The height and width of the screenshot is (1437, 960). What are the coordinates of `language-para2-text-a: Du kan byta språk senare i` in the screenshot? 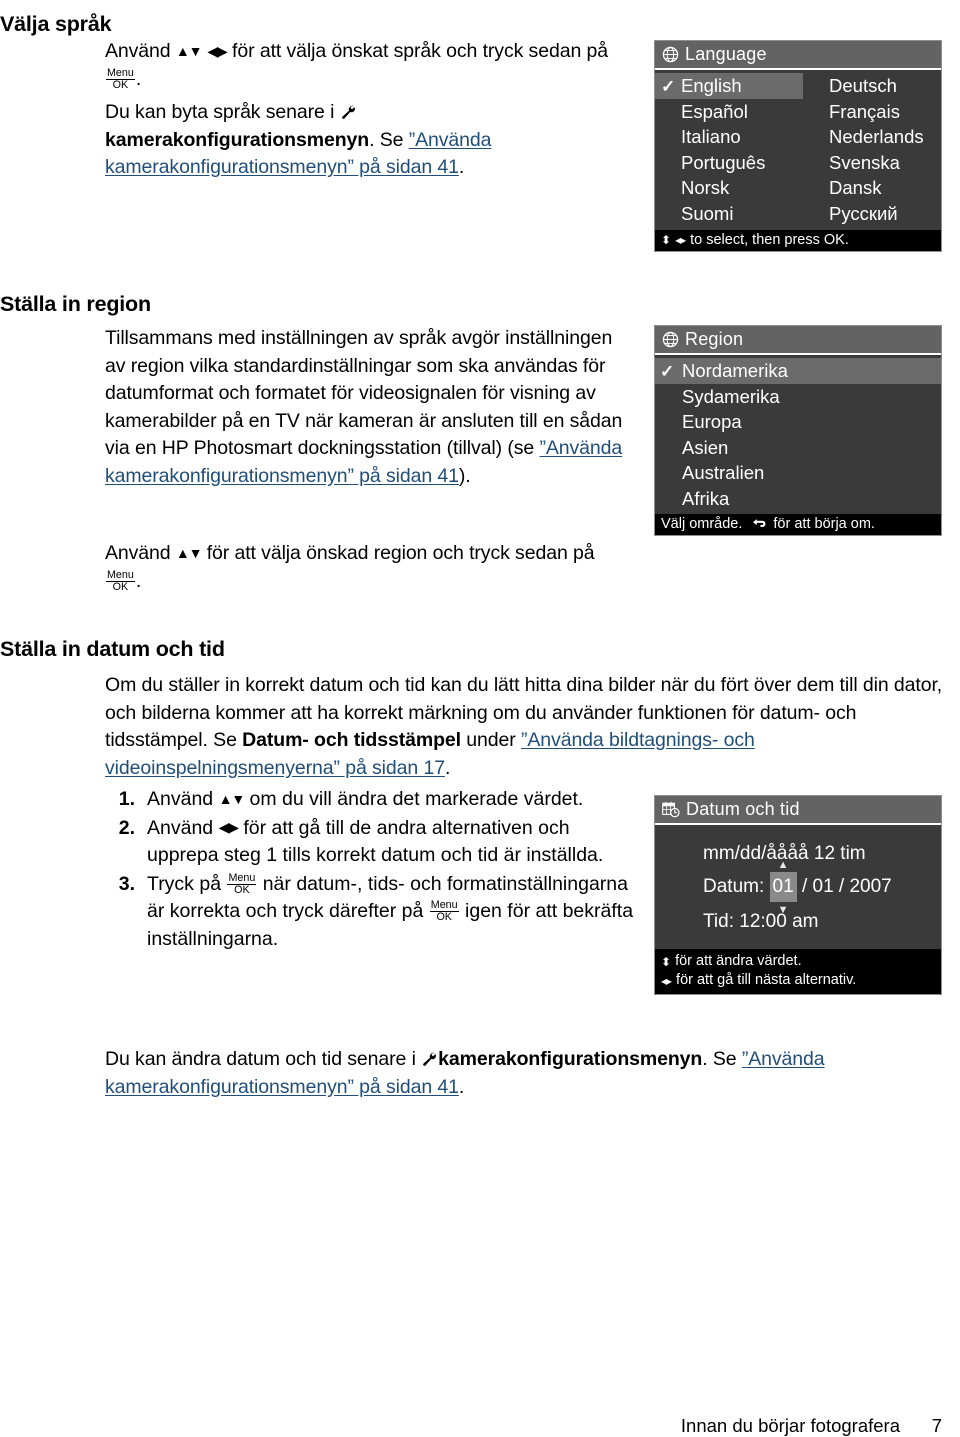 It's located at (222, 112).